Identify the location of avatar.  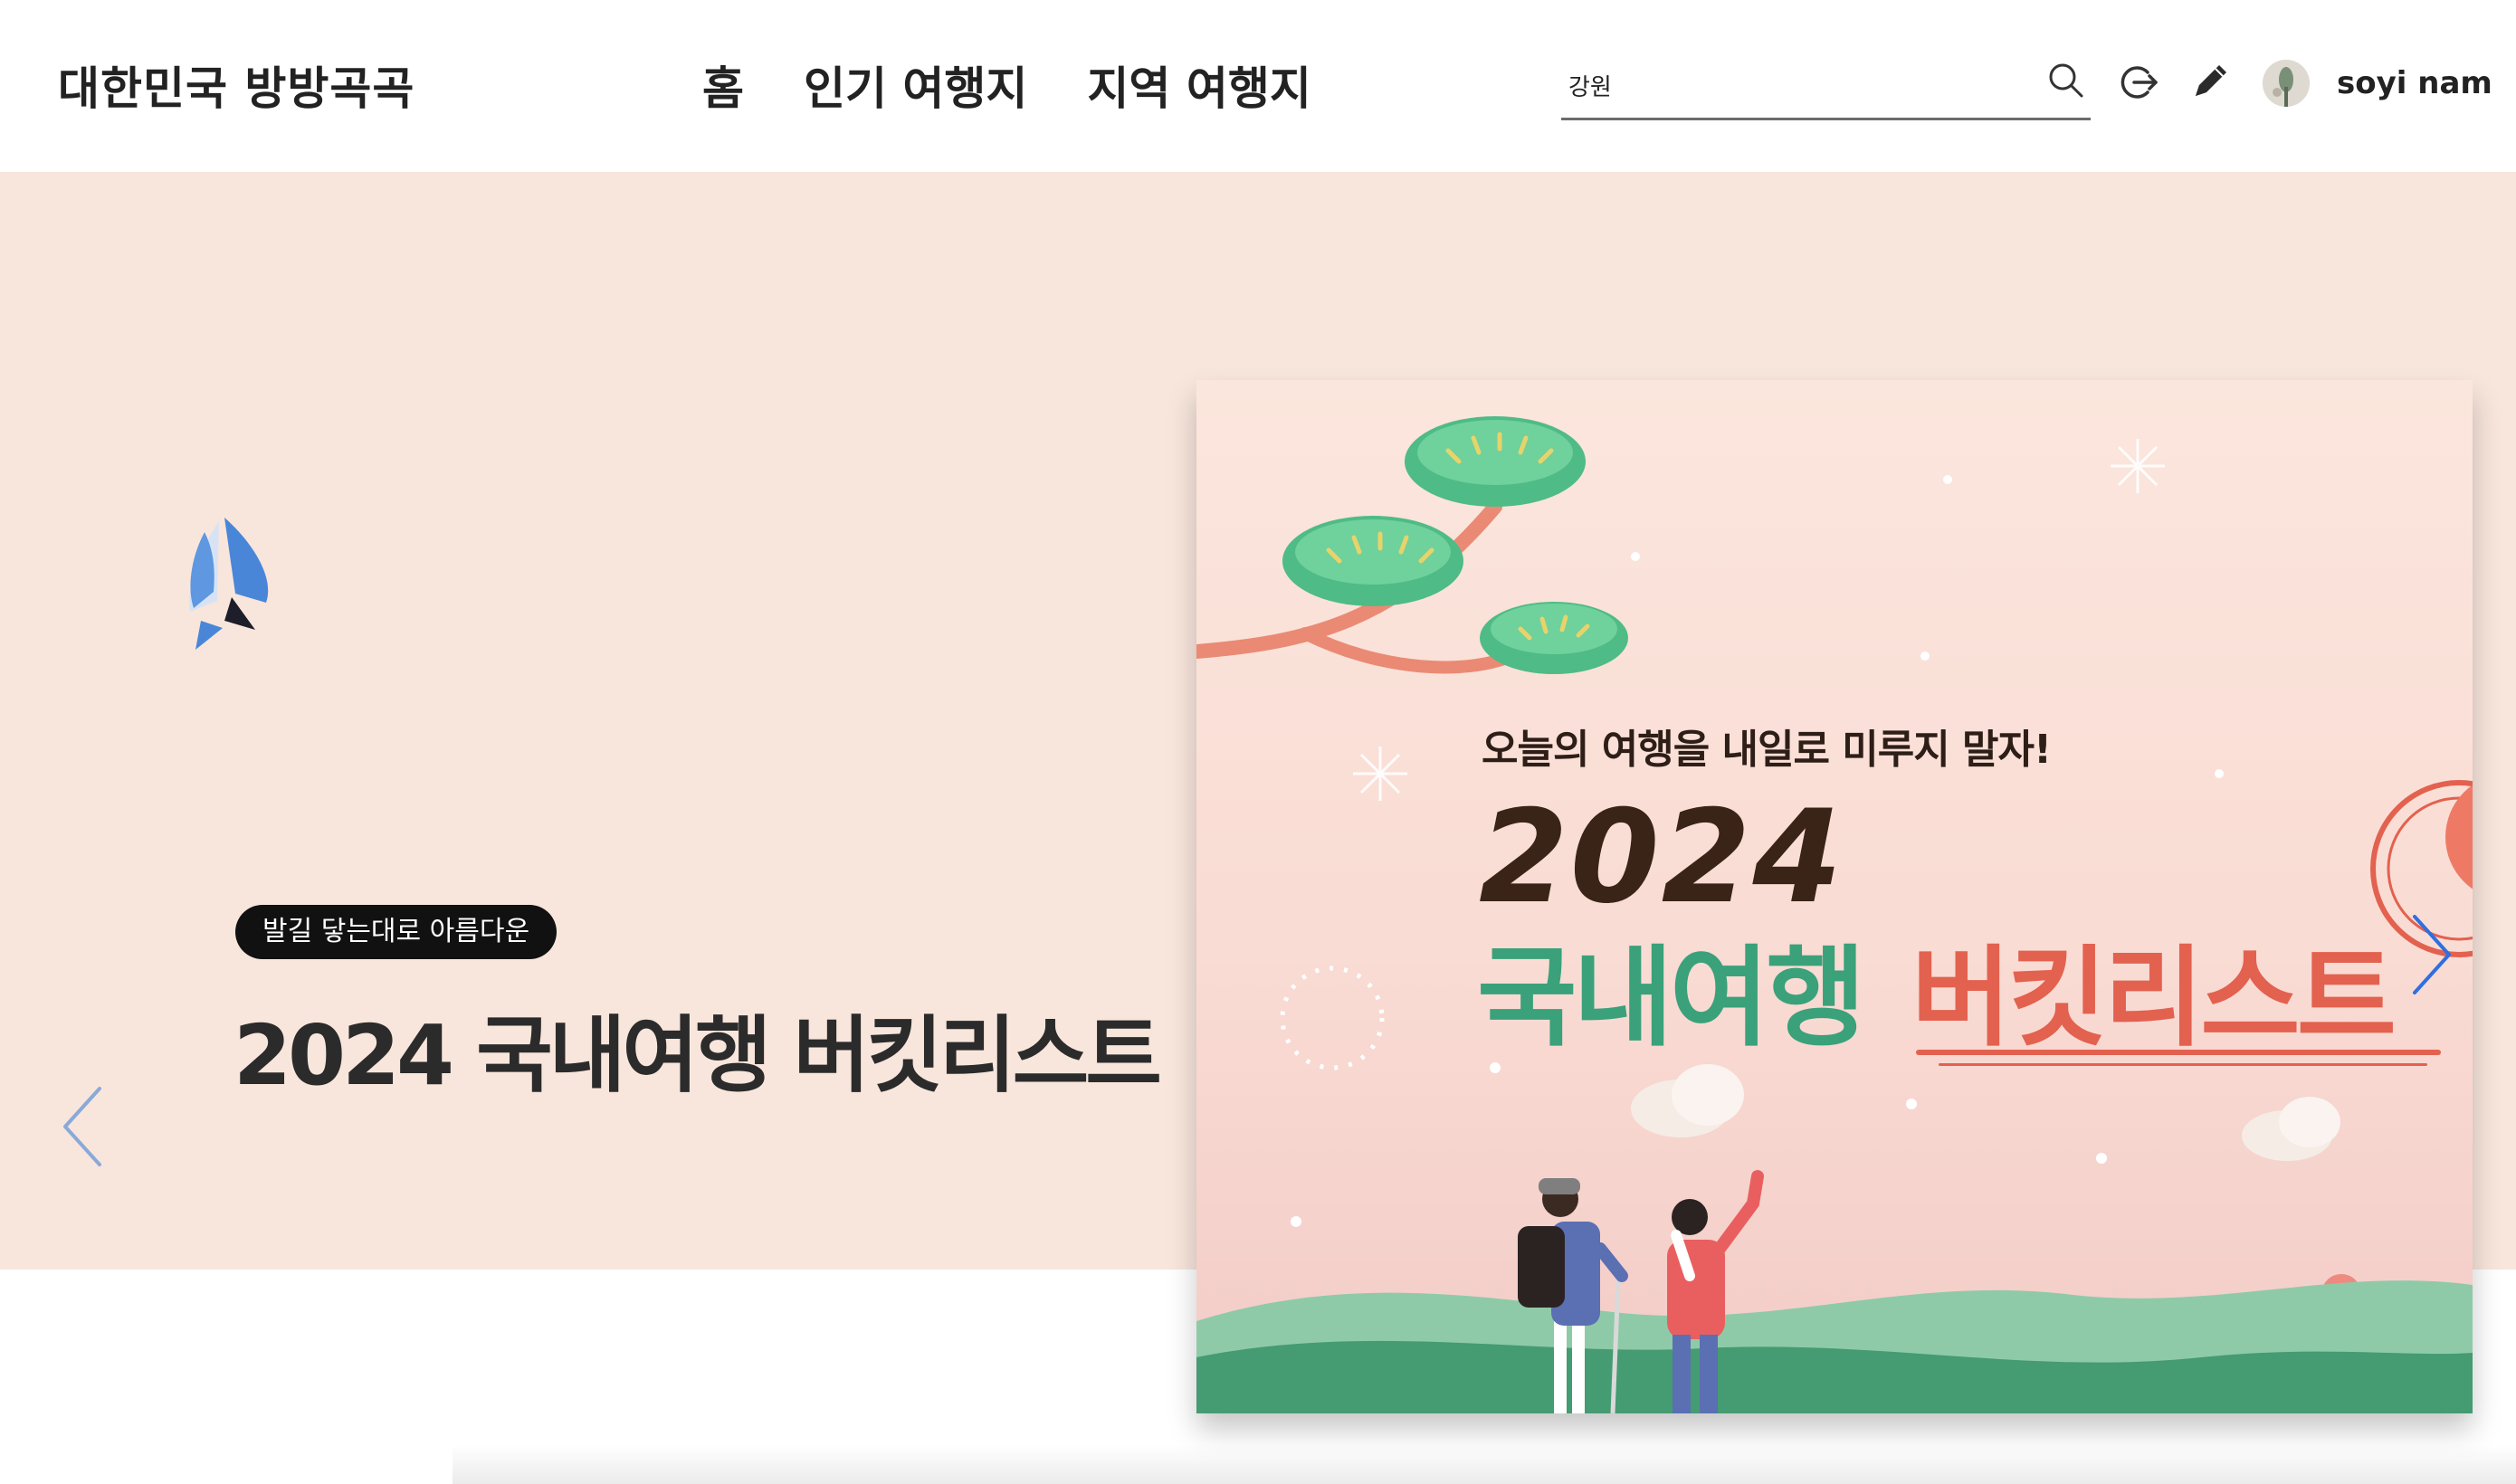
(2286, 83).